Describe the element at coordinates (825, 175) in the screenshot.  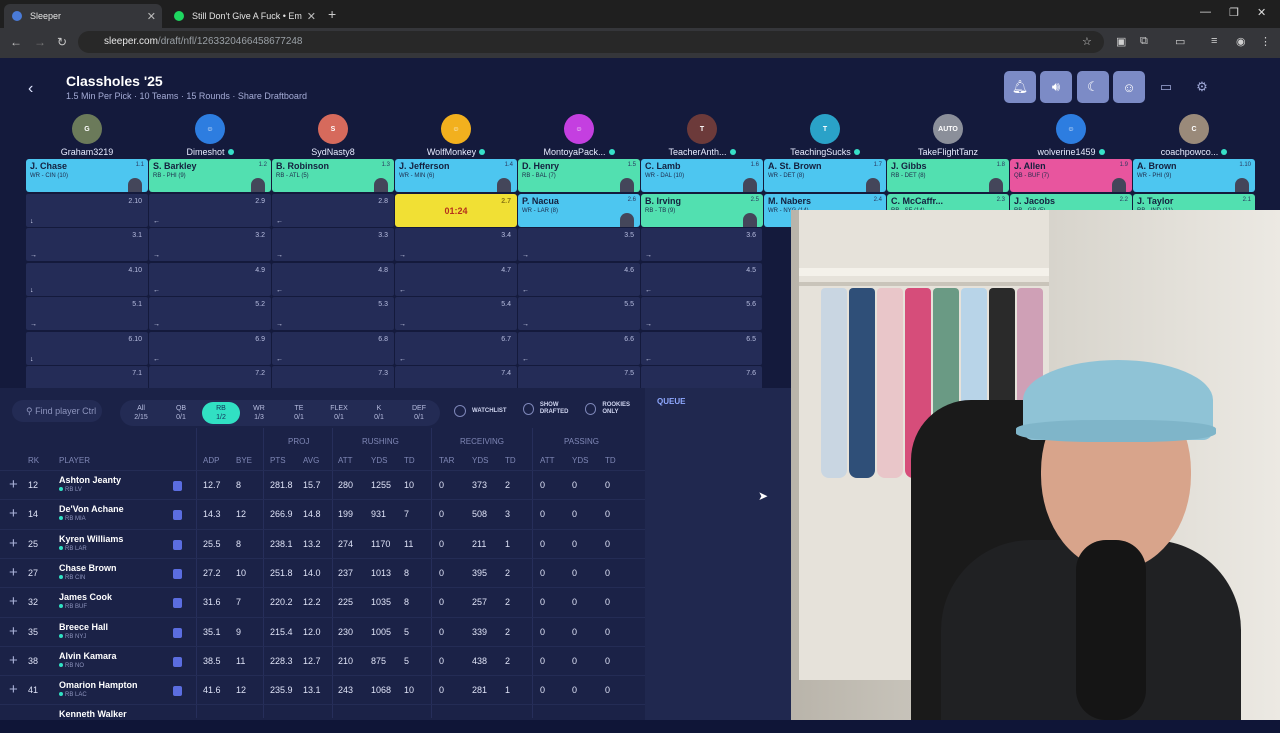
I see `pick-card: A. St. Brown WR - DET (8) 1.7` at that location.